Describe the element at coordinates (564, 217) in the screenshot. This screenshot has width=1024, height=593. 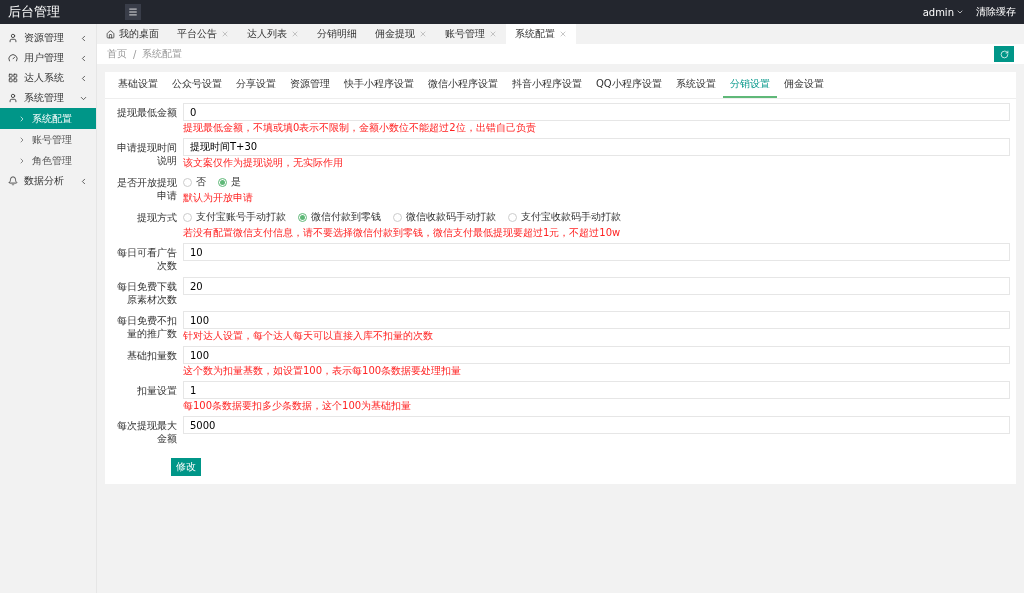
I see `radio-option: 支付宝收款码手动打款` at that location.